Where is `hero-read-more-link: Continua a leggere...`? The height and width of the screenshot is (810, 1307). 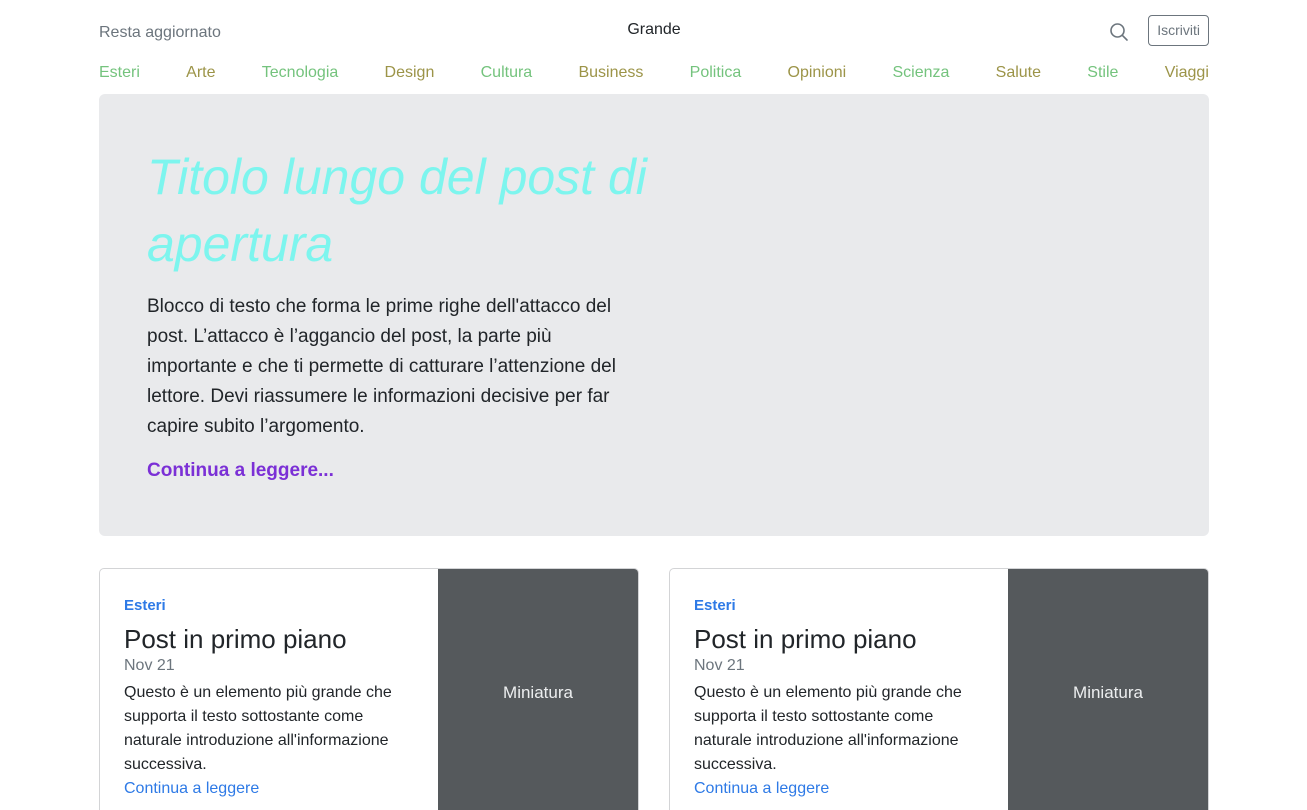 hero-read-more-link: Continua a leggere... is located at coordinates (240, 471).